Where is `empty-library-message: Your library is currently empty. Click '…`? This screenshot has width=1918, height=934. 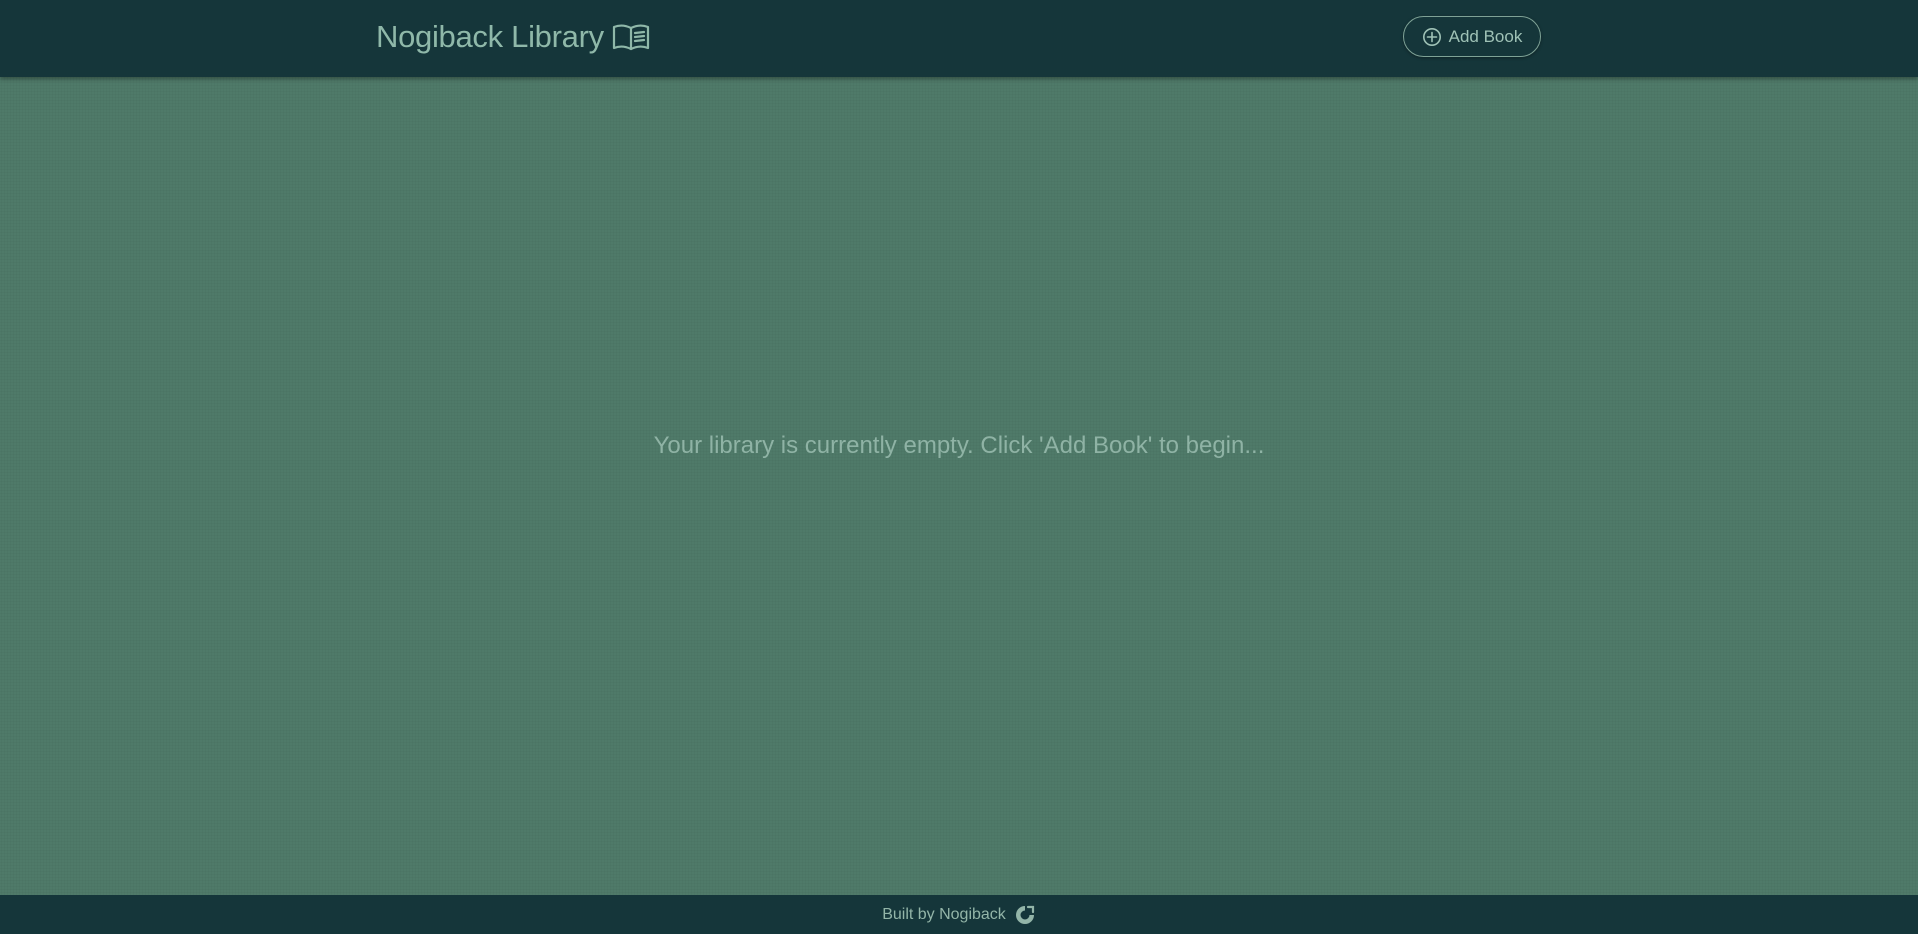 empty-library-message: Your library is currently empty. Click '… is located at coordinates (959, 445).